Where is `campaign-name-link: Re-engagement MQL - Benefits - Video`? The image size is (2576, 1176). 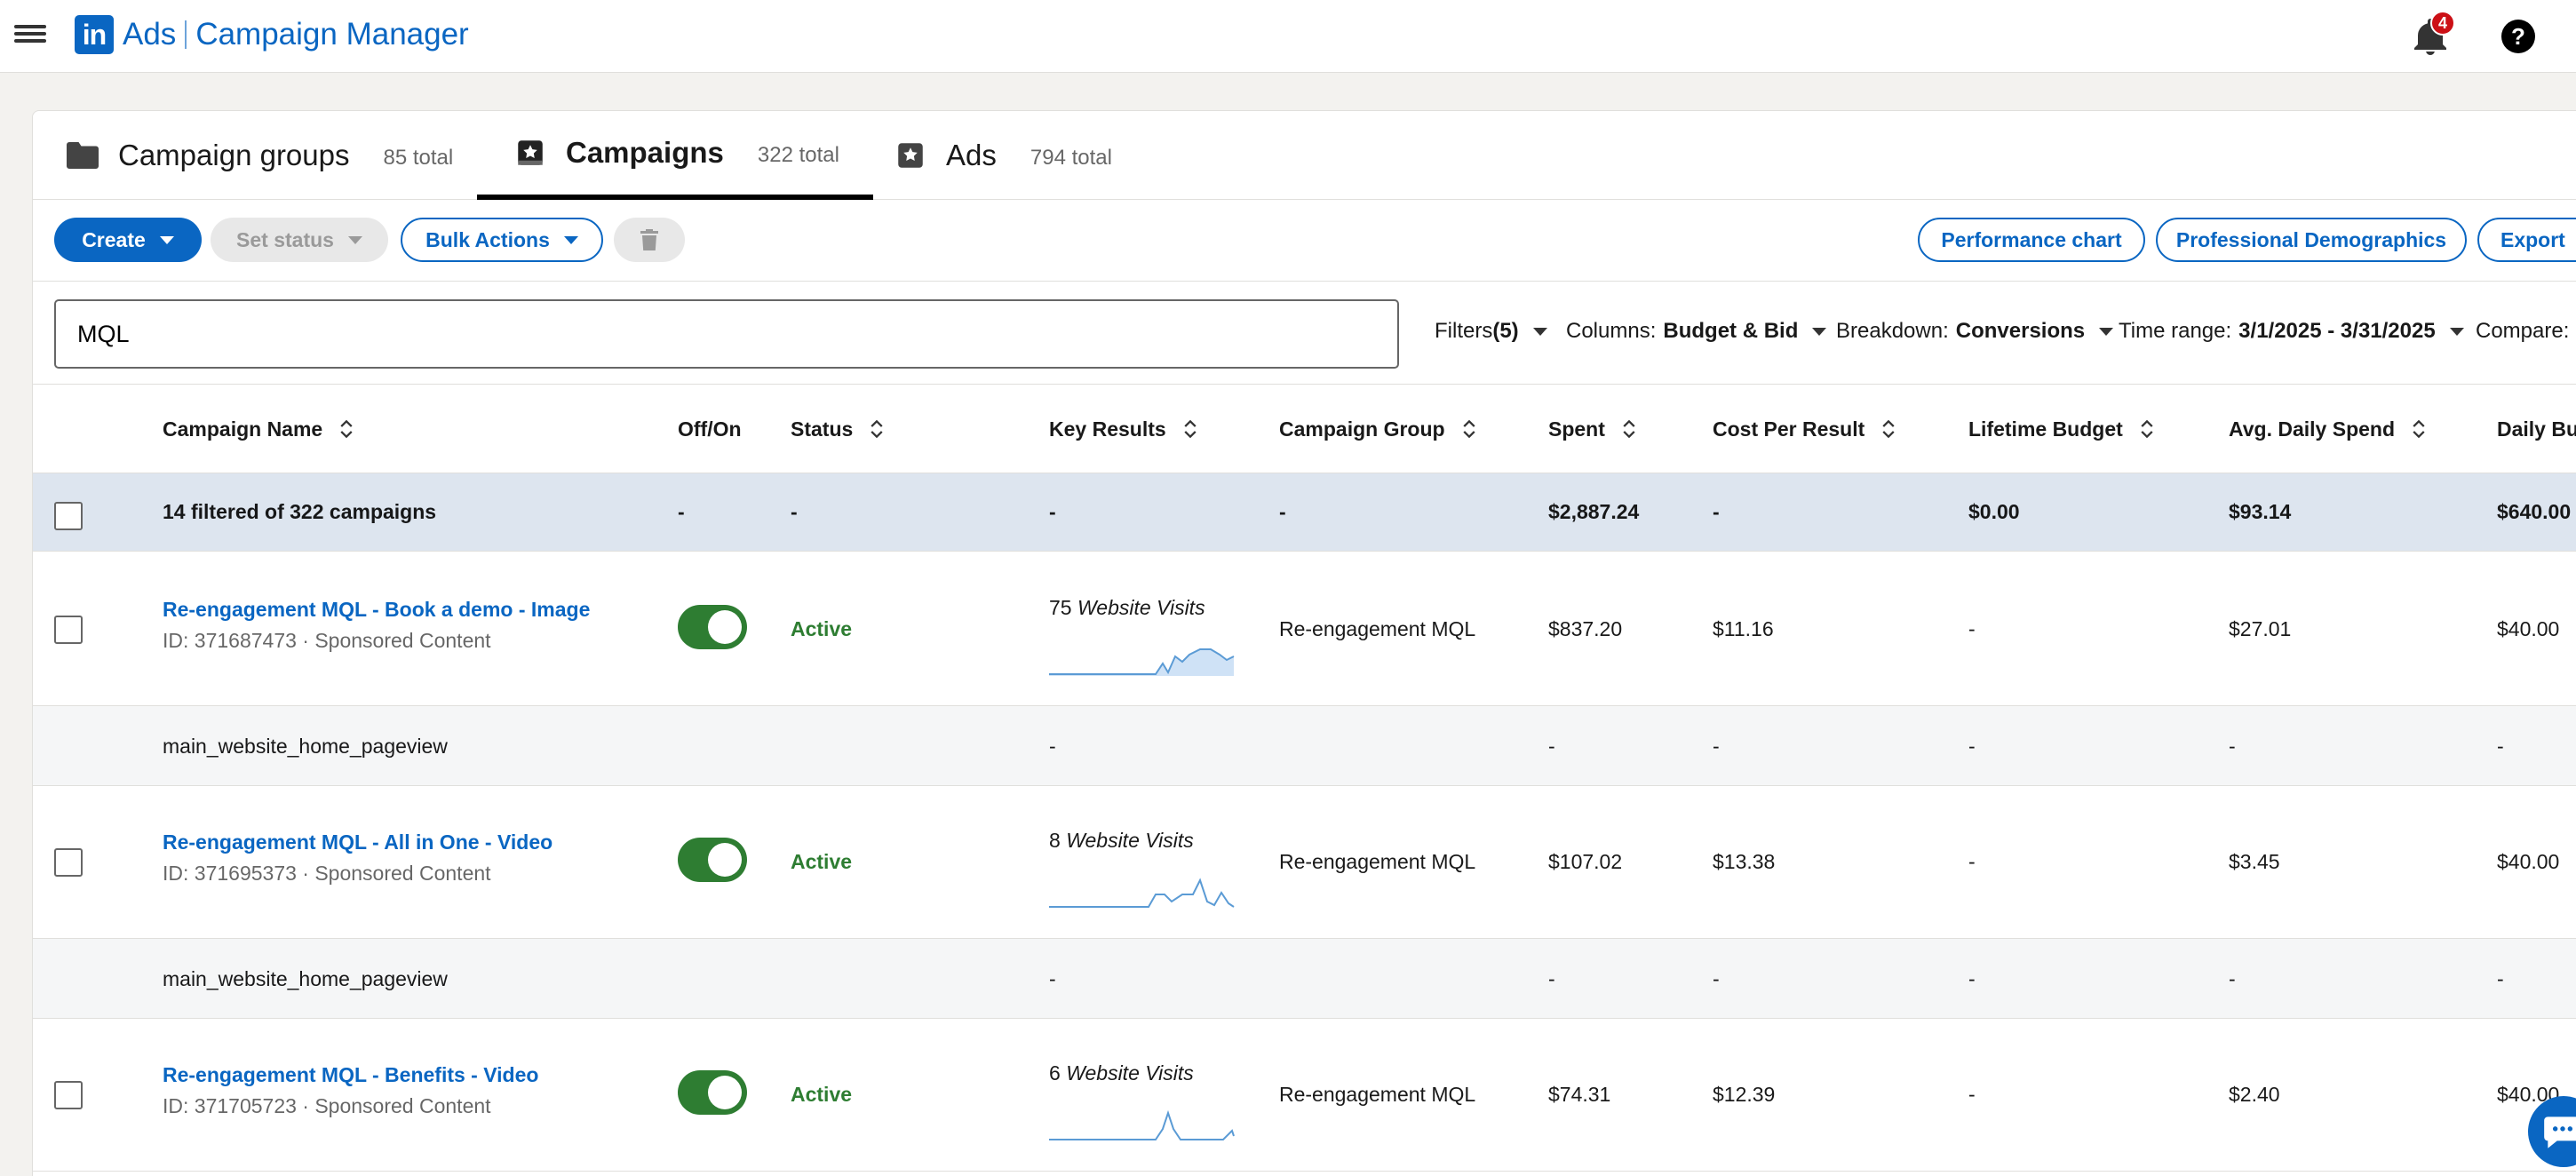 campaign-name-link: Re-engagement MQL - Benefits - Video is located at coordinates (350, 1075).